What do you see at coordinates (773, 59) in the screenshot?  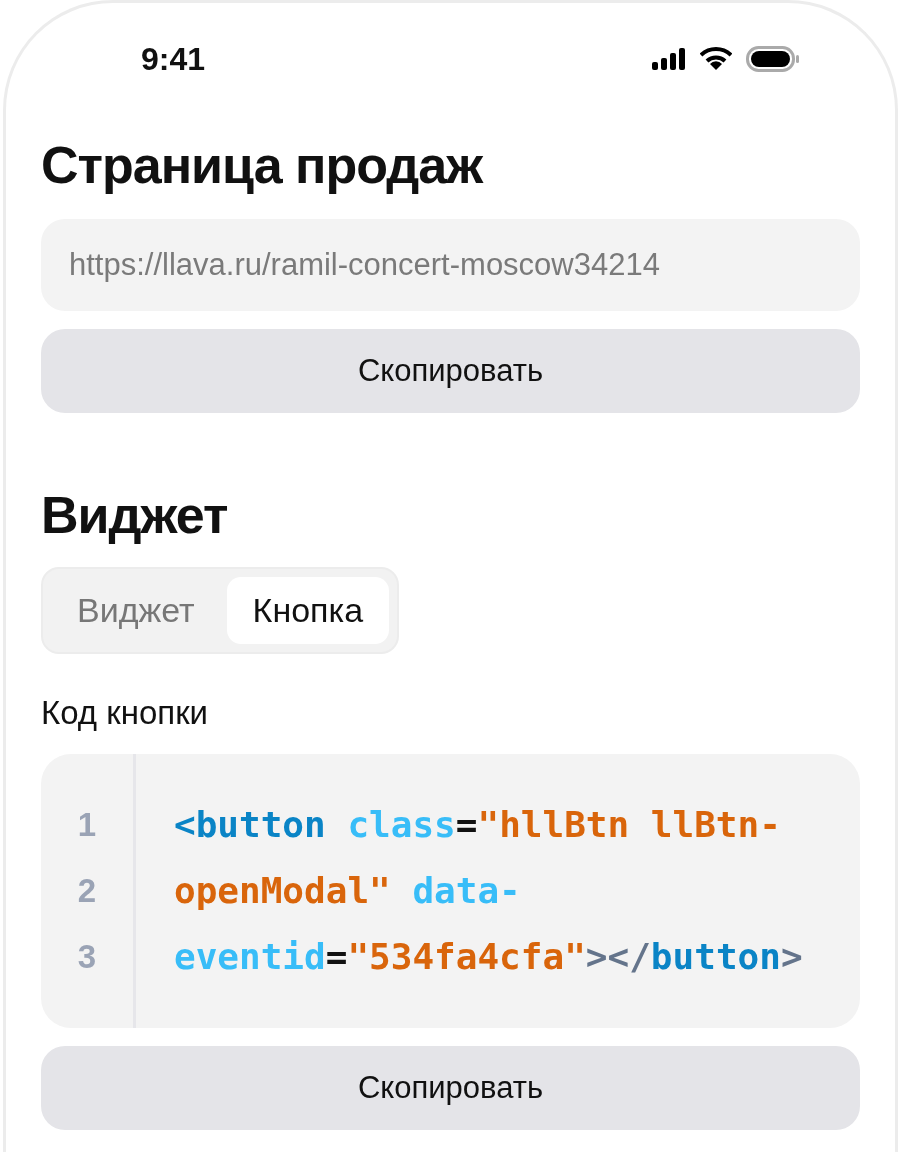 I see `battery-icon` at bounding box center [773, 59].